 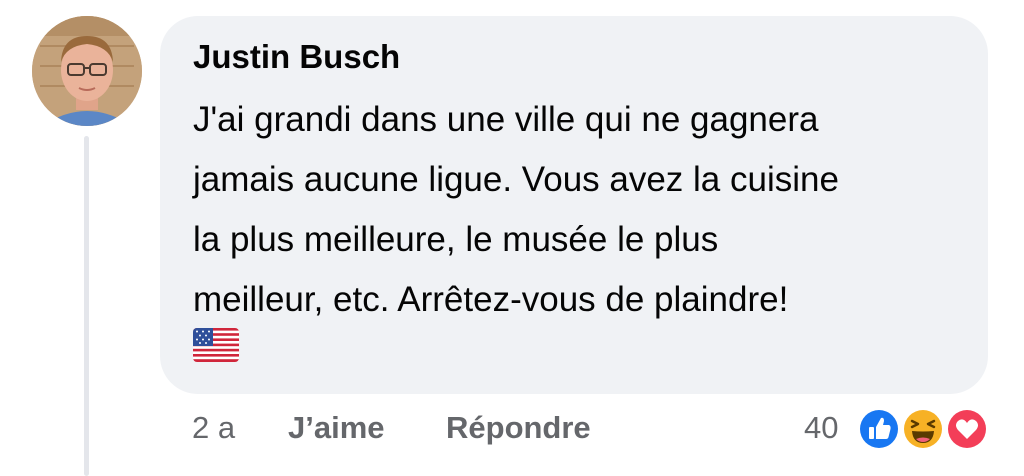 I want to click on reply-button: Répondre, so click(x=518, y=428).